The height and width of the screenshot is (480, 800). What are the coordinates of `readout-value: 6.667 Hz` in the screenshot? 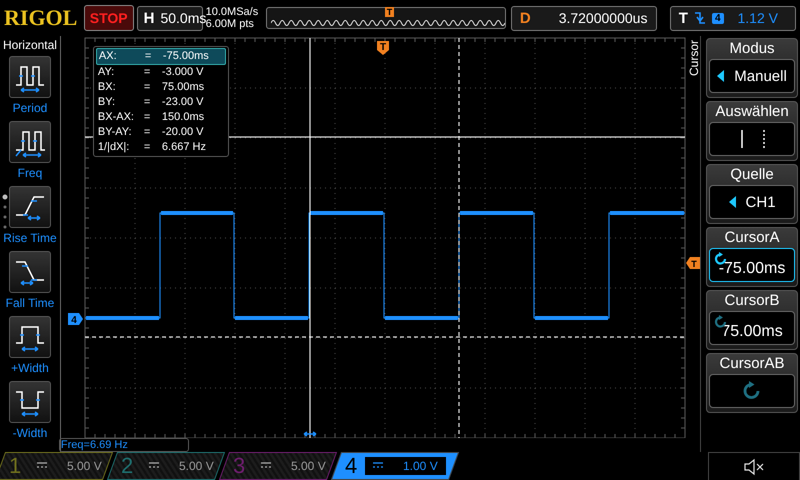 It's located at (184, 147).